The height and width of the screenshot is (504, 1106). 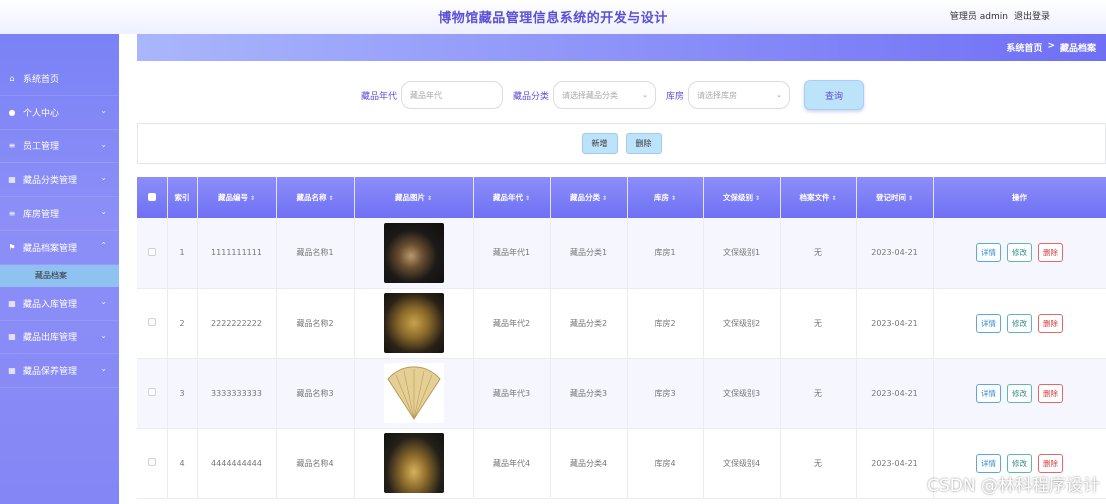 What do you see at coordinates (512, 463) in the screenshot?
I see `cell-era: 藏品年代4` at bounding box center [512, 463].